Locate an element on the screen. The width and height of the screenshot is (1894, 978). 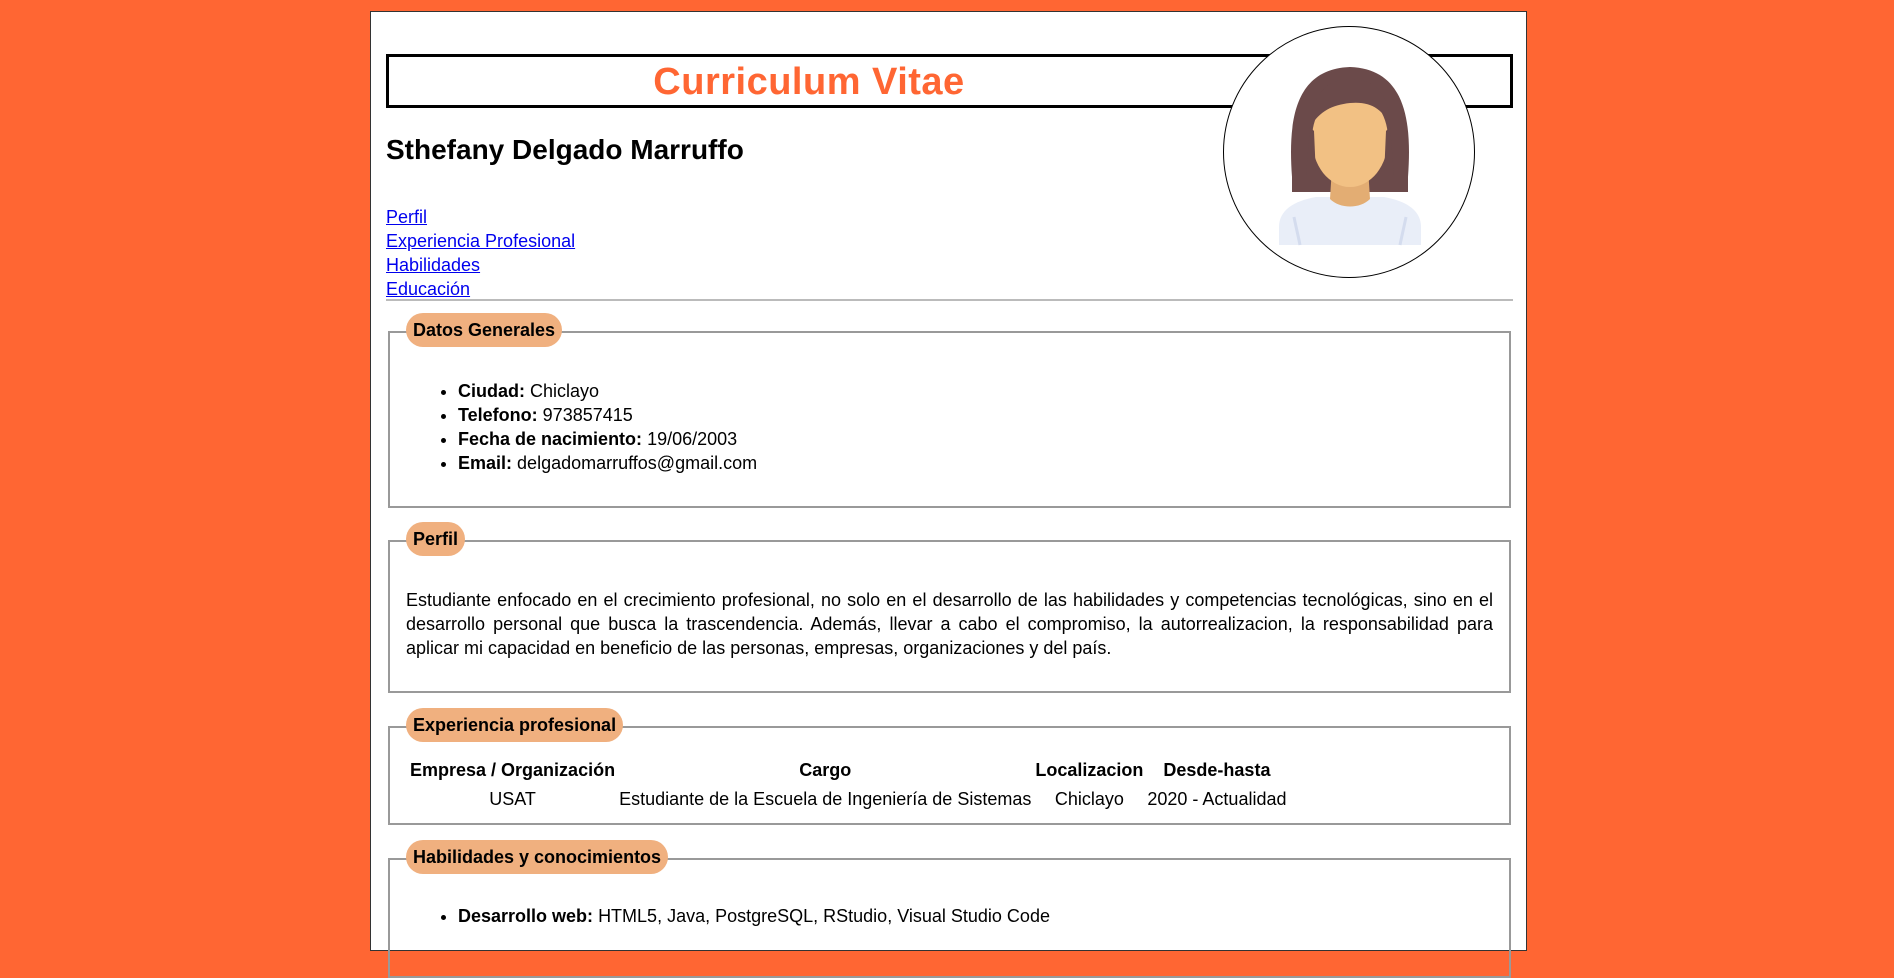
page-title: Curriculum Vitae is located at coordinates (809, 82).